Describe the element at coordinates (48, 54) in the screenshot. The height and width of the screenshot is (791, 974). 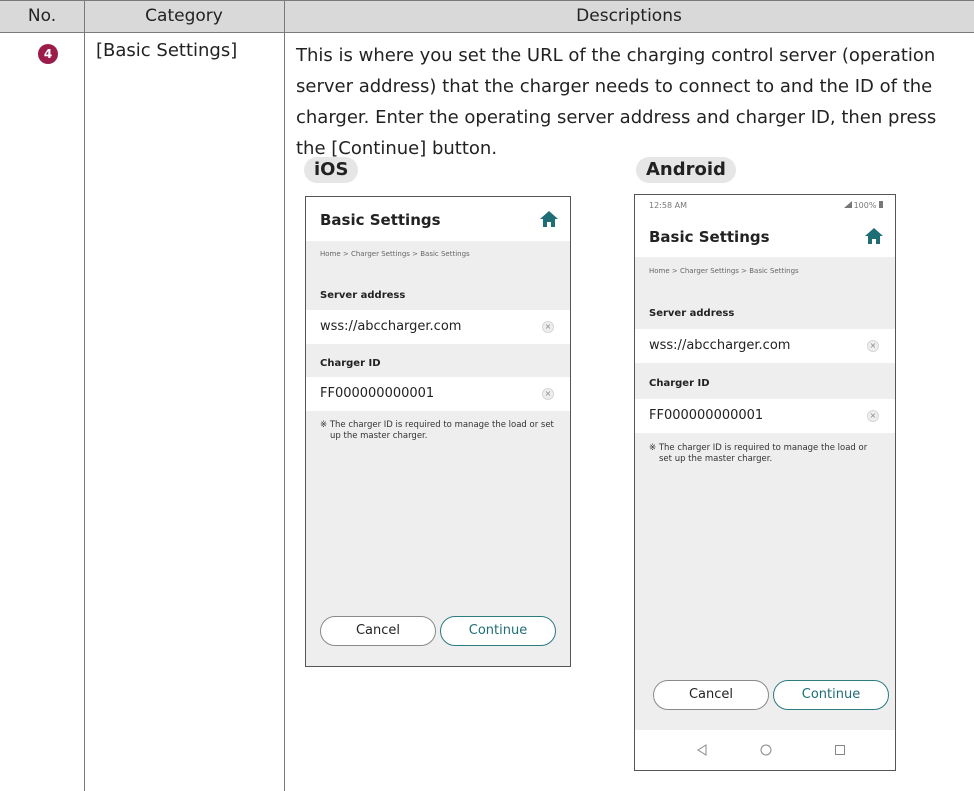
I see `step-number-badge: 4` at that location.